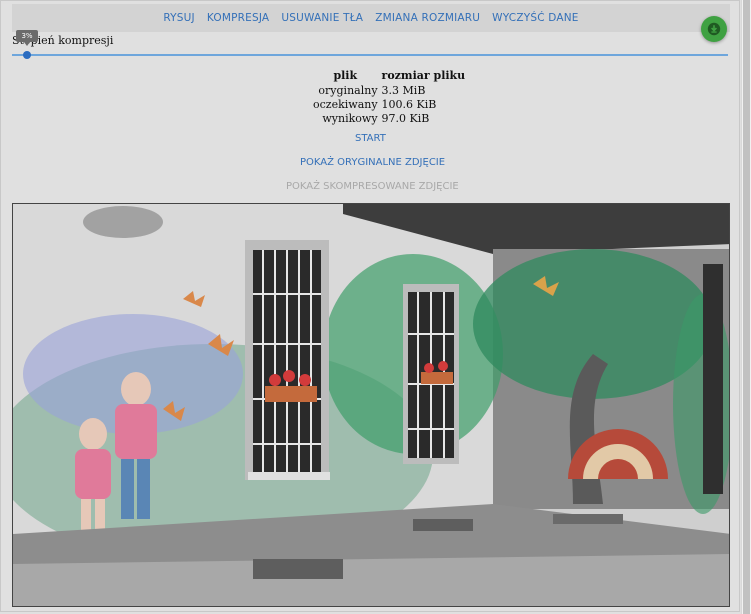 Image resolution: width=751 pixels, height=614 pixels. What do you see at coordinates (370, 55) in the screenshot?
I see `compression-slider-track` at bounding box center [370, 55].